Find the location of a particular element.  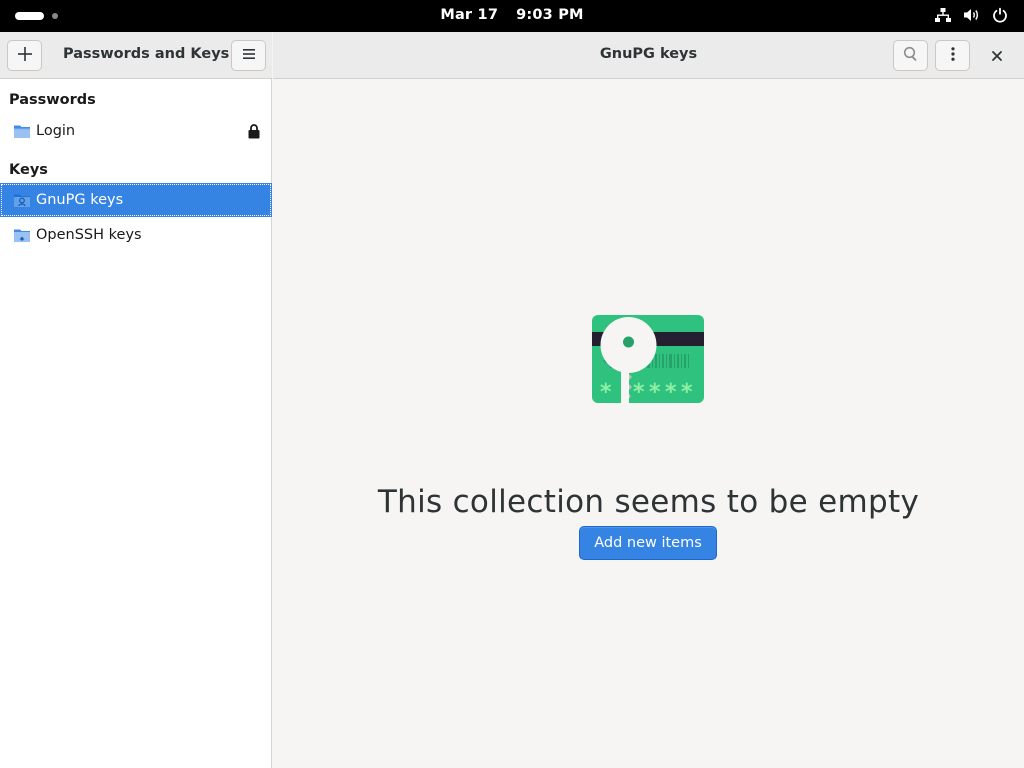

close-icon is located at coordinates (997, 56).